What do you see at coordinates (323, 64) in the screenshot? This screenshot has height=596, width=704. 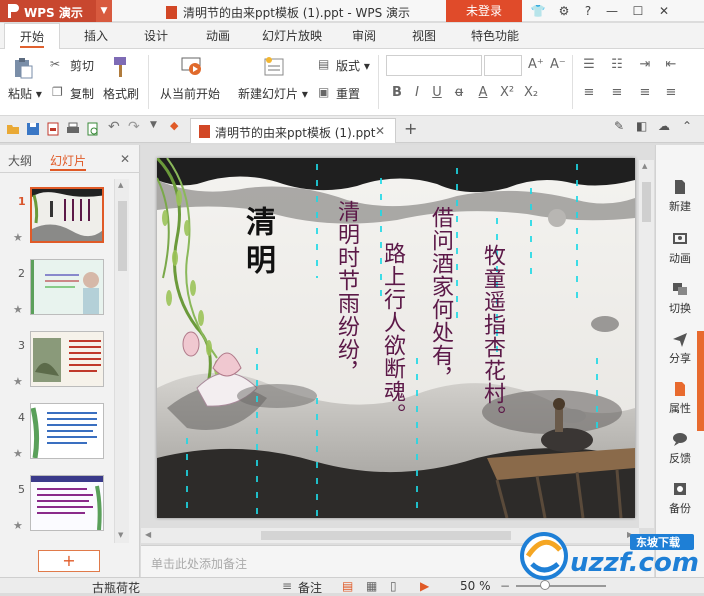 I see `layout-icon: ▤` at bounding box center [323, 64].